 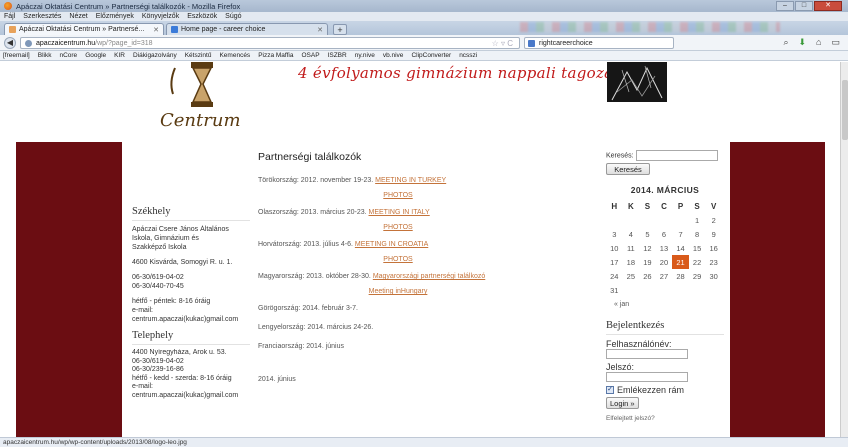 What do you see at coordinates (828, 6) in the screenshot?
I see `close-window-button: ✕` at bounding box center [828, 6].